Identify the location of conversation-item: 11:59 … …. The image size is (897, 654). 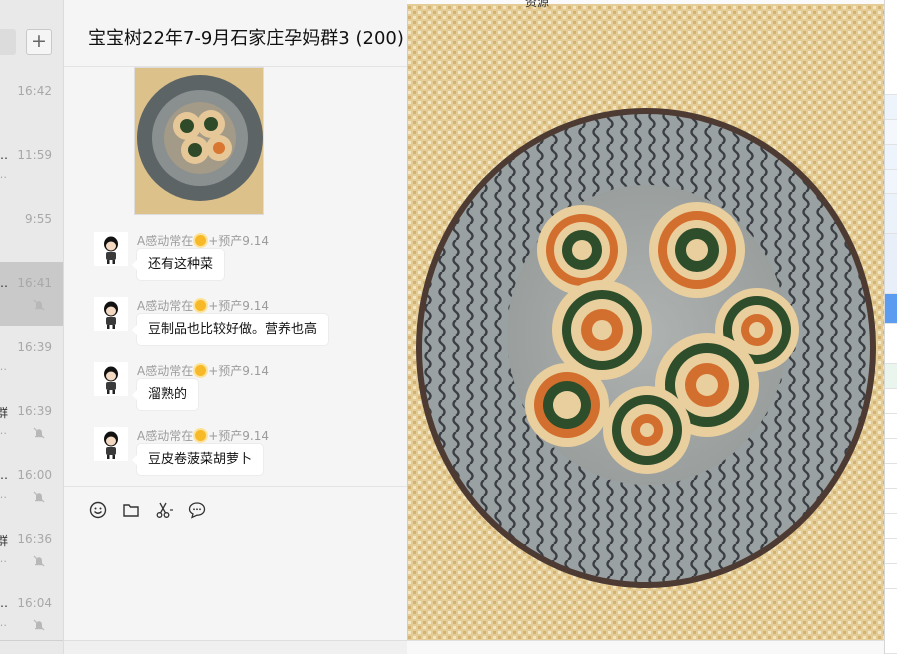
(31, 166).